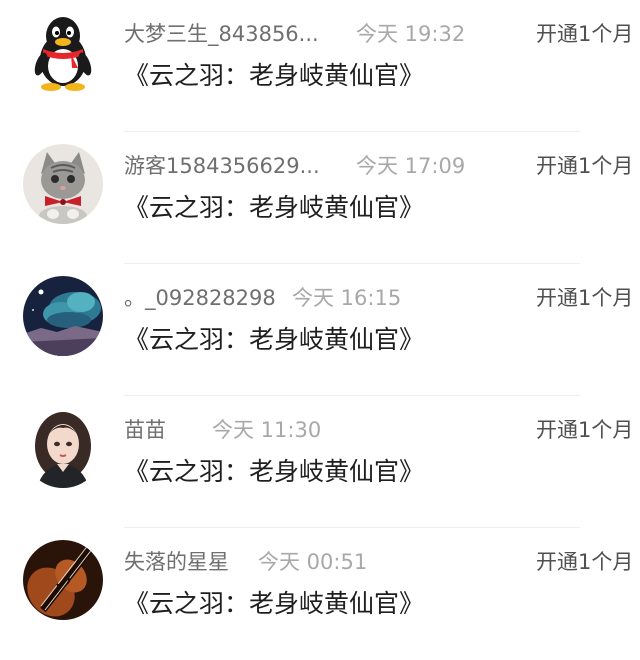 Image resolution: width=640 pixels, height=660 pixels. What do you see at coordinates (145, 429) in the screenshot?
I see `user-name: 苗苗` at bounding box center [145, 429].